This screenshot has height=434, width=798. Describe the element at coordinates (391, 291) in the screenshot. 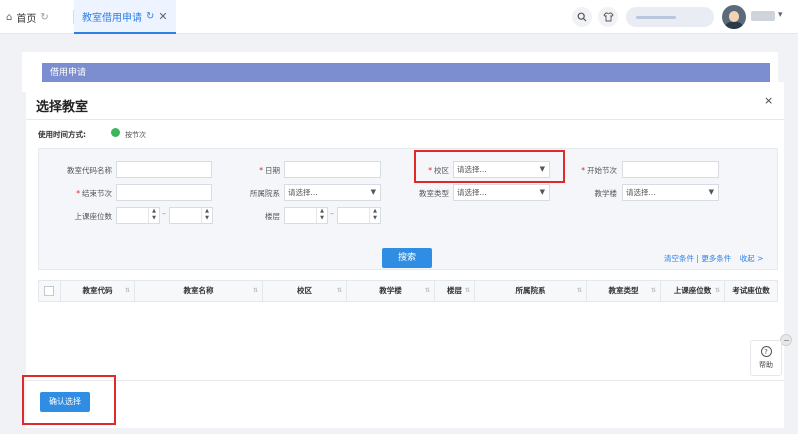

I see `col-building: 教学楼 ⇅` at that location.